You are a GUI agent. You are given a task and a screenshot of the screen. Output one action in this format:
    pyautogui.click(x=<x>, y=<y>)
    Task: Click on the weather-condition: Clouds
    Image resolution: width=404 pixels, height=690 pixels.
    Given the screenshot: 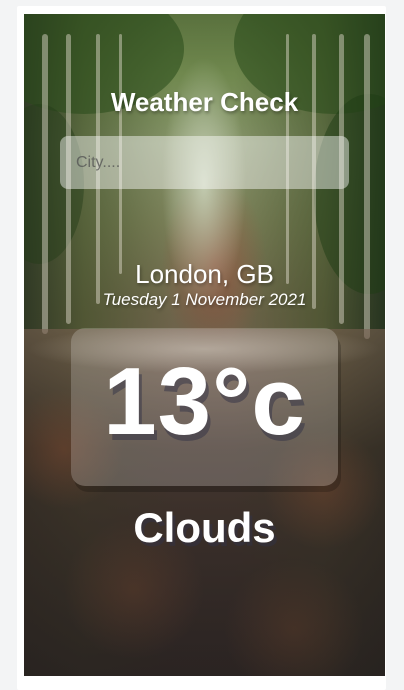 What is the action you would take?
    pyautogui.click(x=204, y=527)
    